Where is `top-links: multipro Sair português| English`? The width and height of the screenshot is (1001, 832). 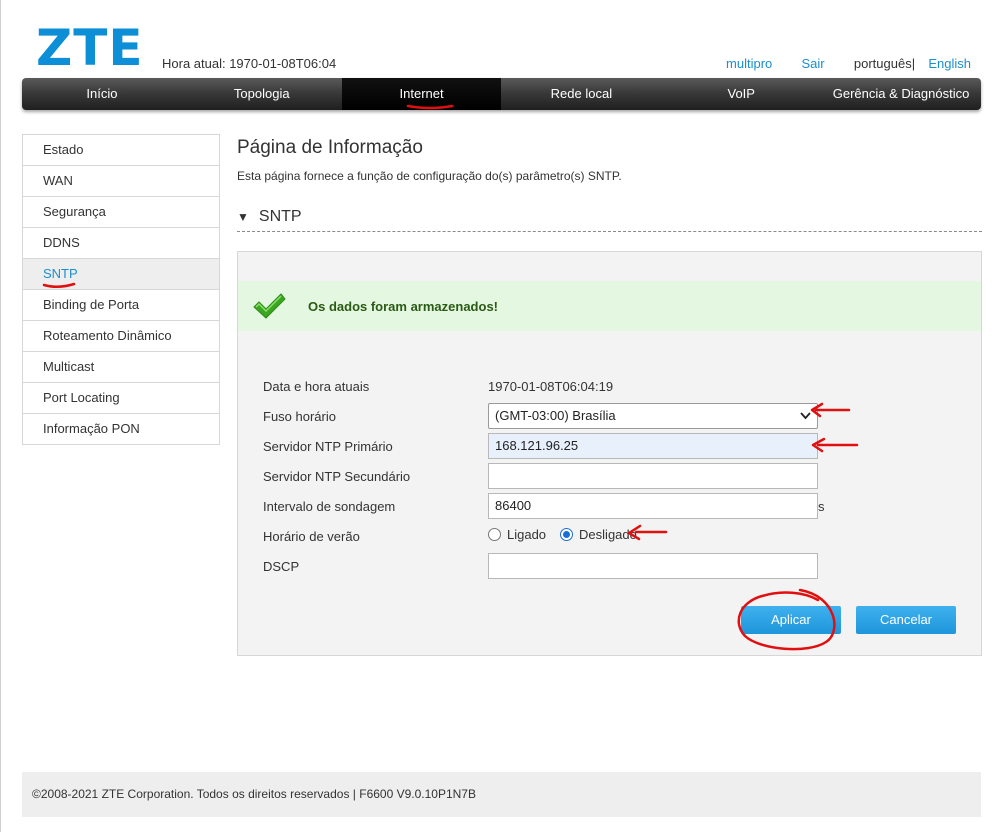 top-links: multipro Sair português| English is located at coordinates (848, 63).